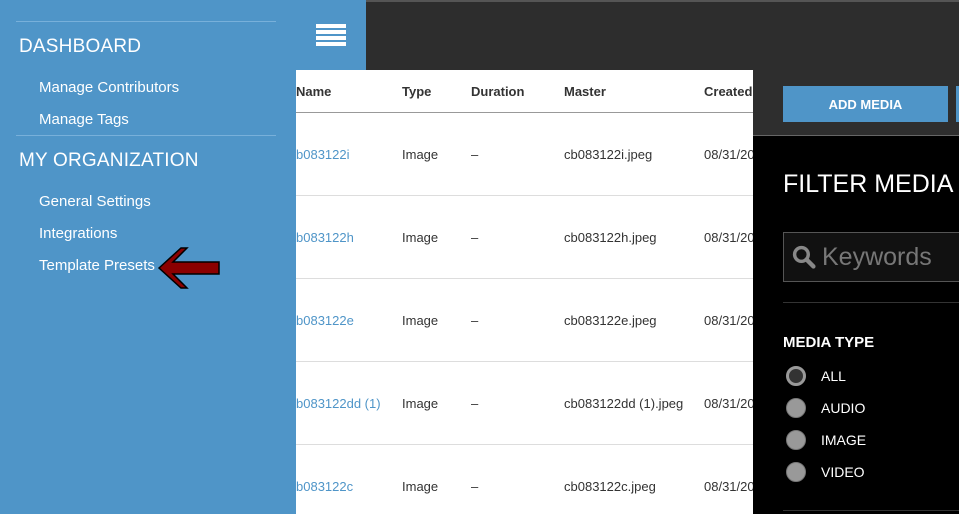 This screenshot has height=514, width=959. Describe the element at coordinates (109, 87) in the screenshot. I see `sidebar-item-manage-contributors: Manage Contributors` at that location.